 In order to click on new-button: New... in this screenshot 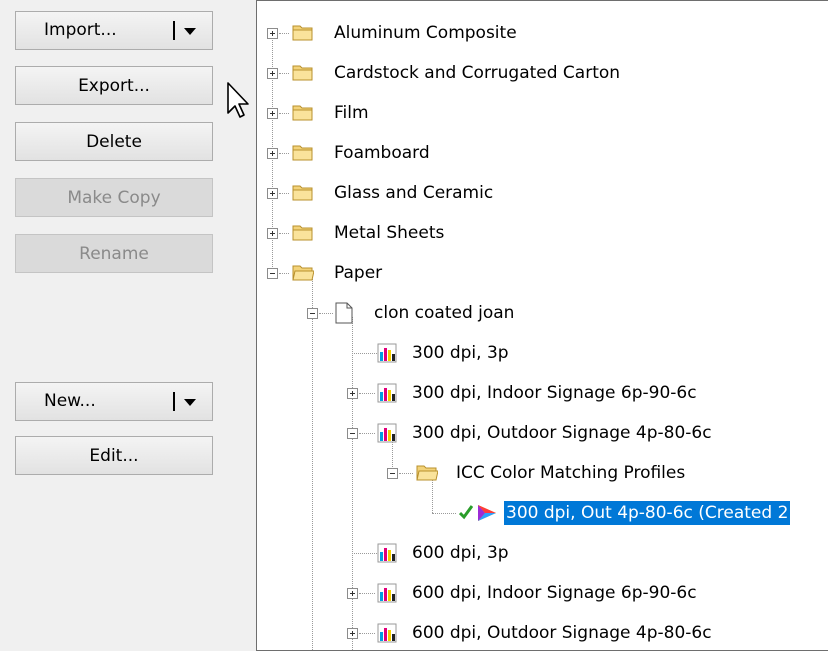, I will do `click(114, 401)`.